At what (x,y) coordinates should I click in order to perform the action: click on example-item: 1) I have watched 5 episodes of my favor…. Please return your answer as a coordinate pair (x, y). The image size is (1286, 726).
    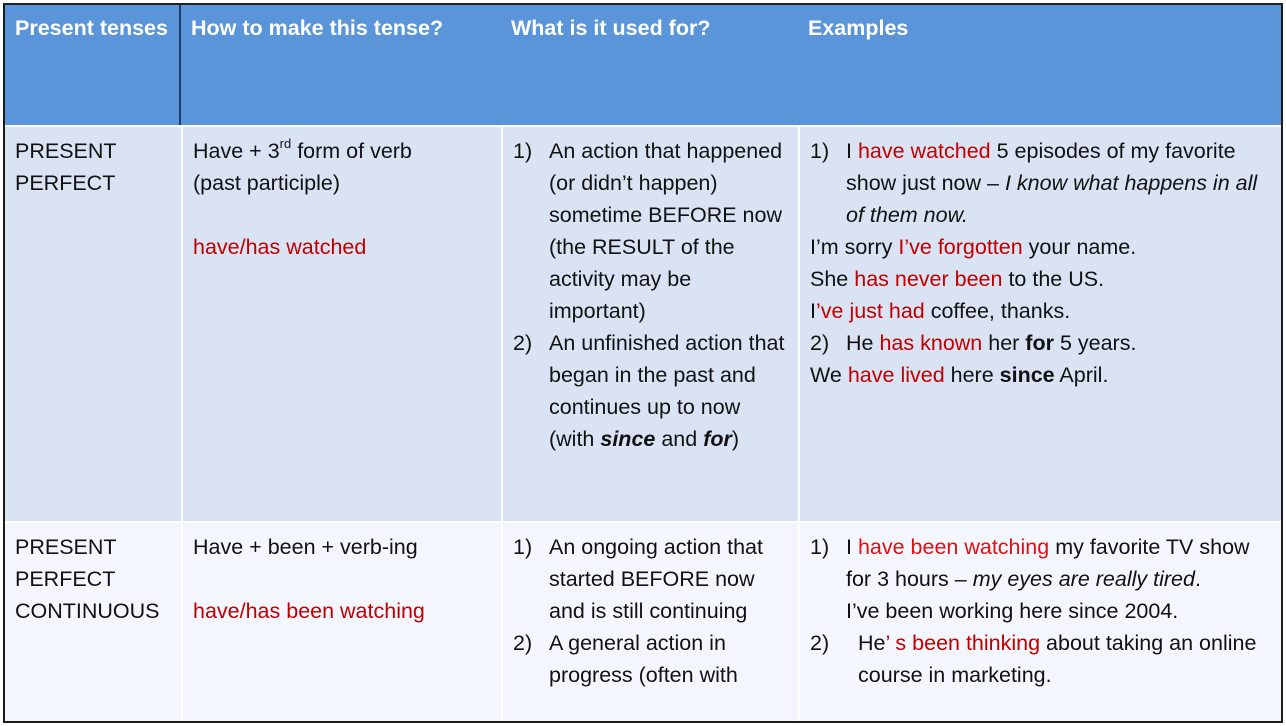
    Looking at the image, I should click on (1040, 183).